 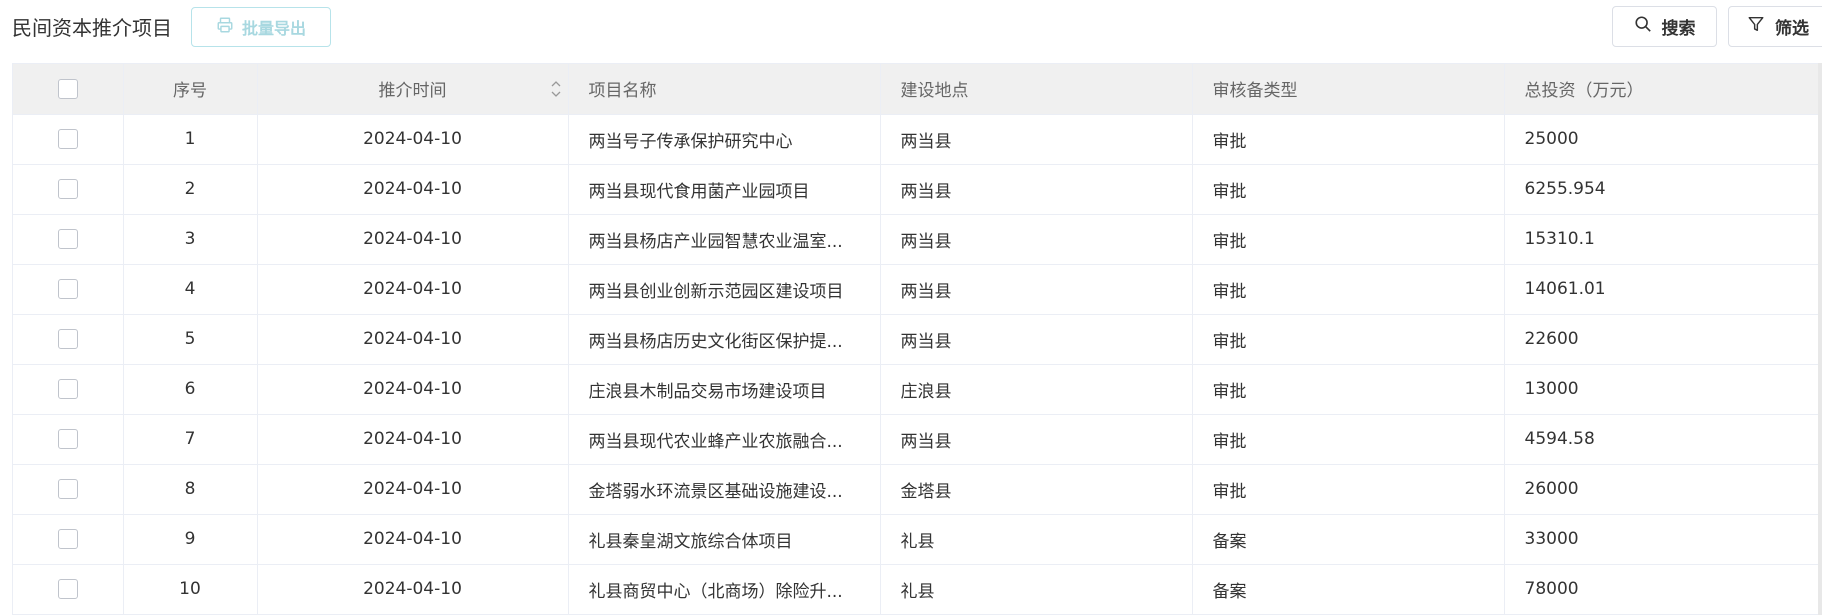 I want to click on table-row: 5 2024-04-10 两当县杨店历史文化街区保护提... 两当县 审批 22600, so click(x=917, y=339).